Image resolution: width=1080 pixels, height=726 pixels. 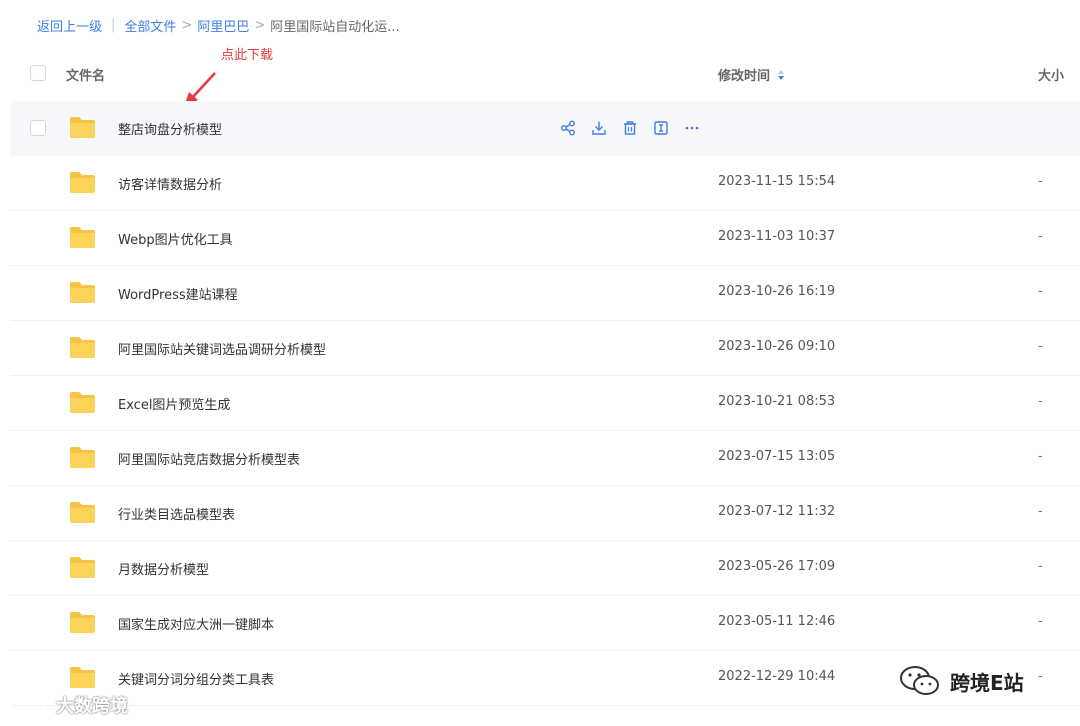 I want to click on row-checkbox, so click(x=38, y=128).